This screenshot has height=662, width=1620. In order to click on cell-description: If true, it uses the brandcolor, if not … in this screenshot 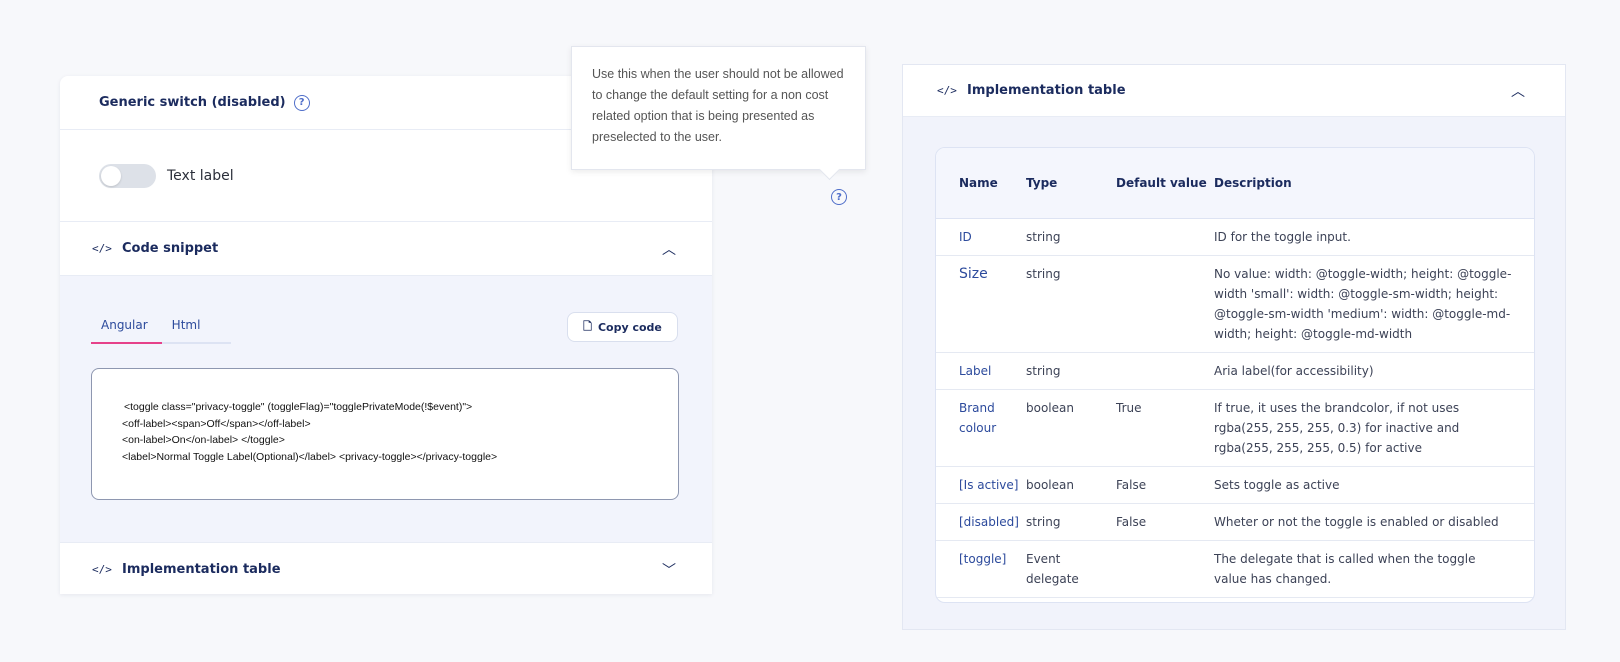, I will do `click(1374, 428)`.